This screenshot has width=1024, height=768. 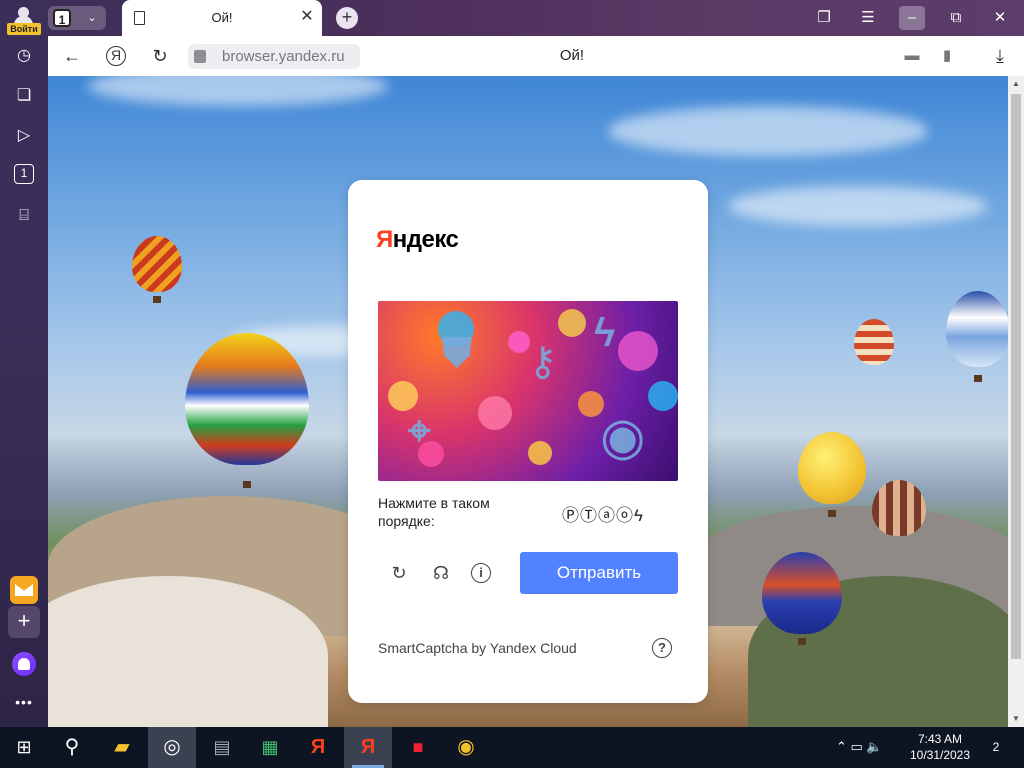 I want to click on tab-title: Ой!, so click(x=222, y=17).